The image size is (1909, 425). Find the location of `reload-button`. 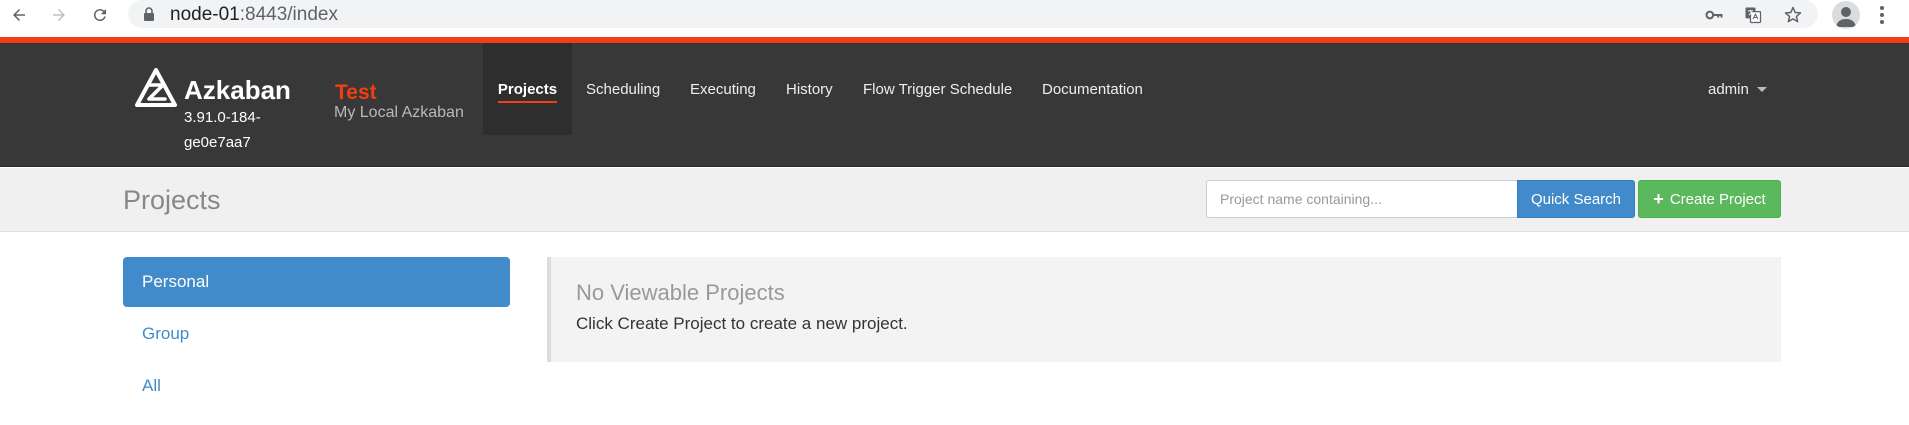

reload-button is located at coordinates (100, 15).